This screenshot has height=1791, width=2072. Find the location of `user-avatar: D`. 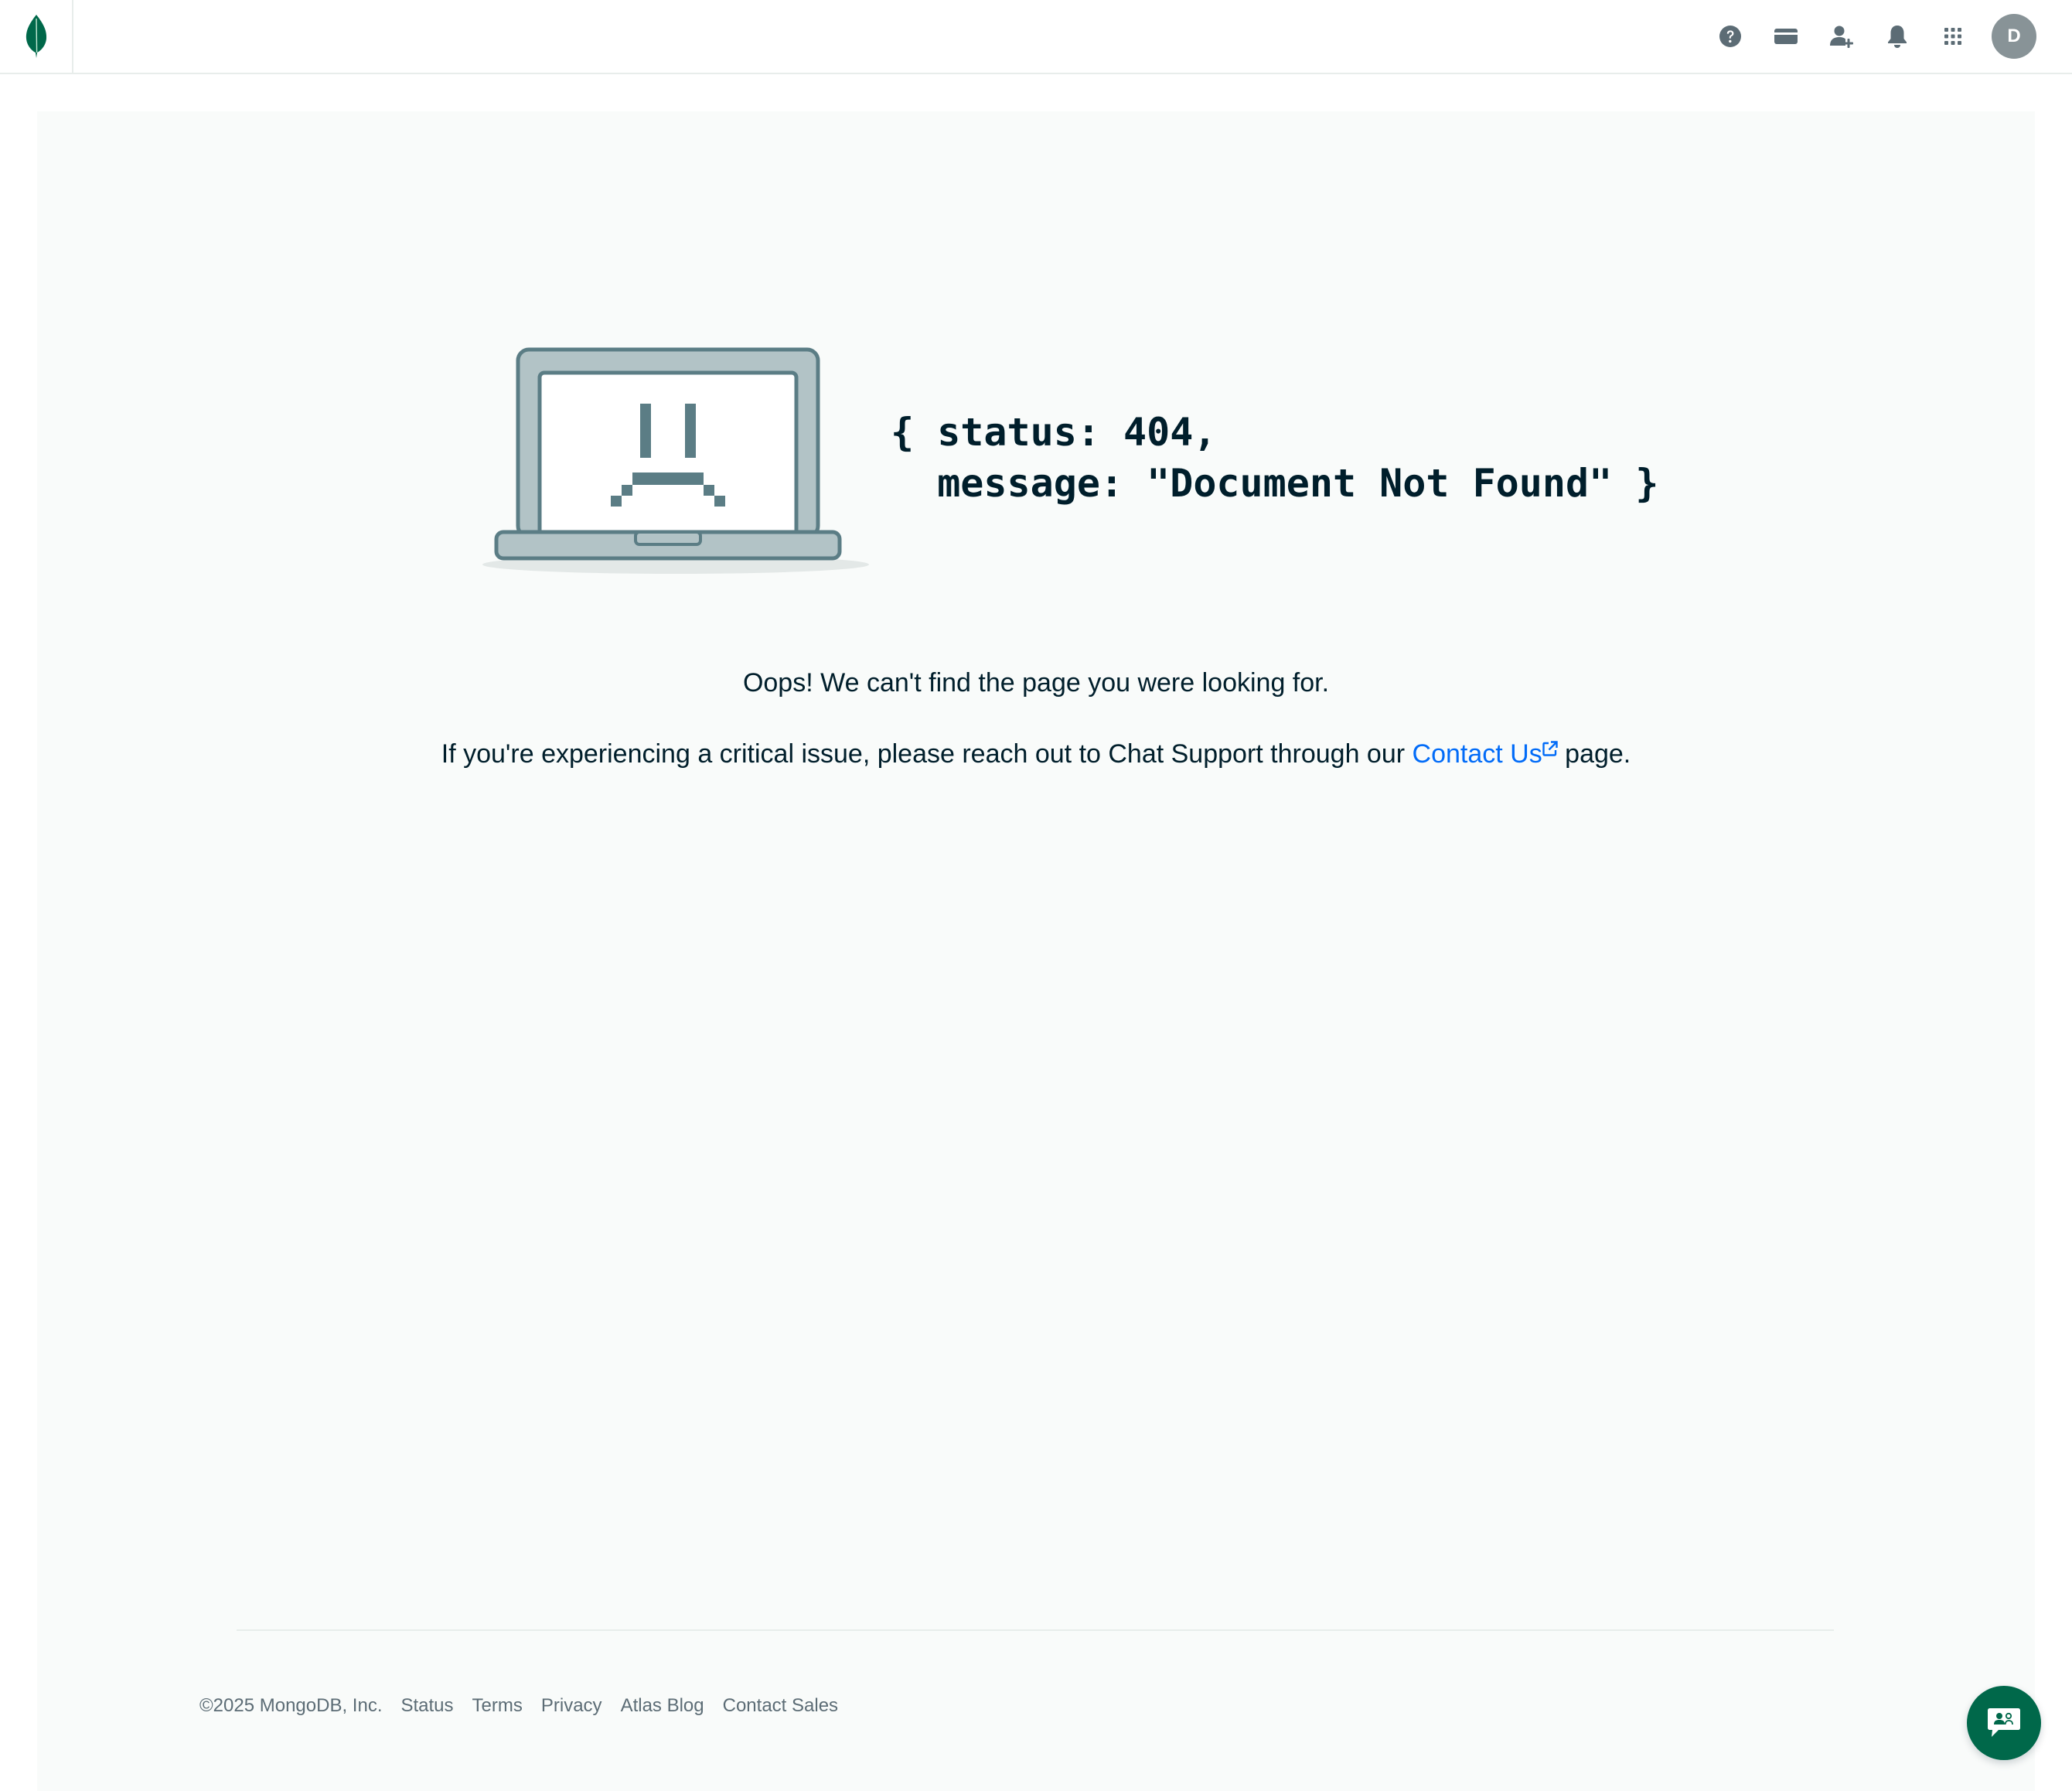

user-avatar: D is located at coordinates (2014, 36).